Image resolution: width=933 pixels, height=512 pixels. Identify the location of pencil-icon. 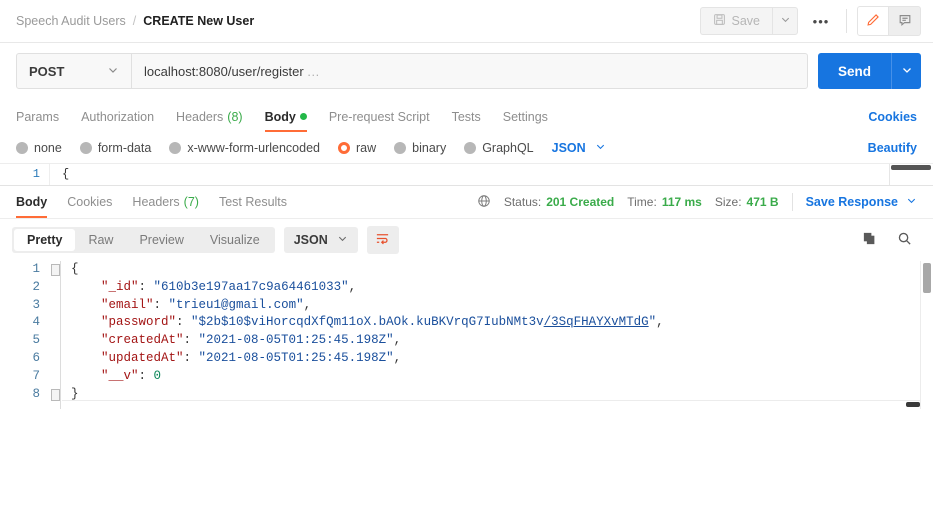
(873, 21).